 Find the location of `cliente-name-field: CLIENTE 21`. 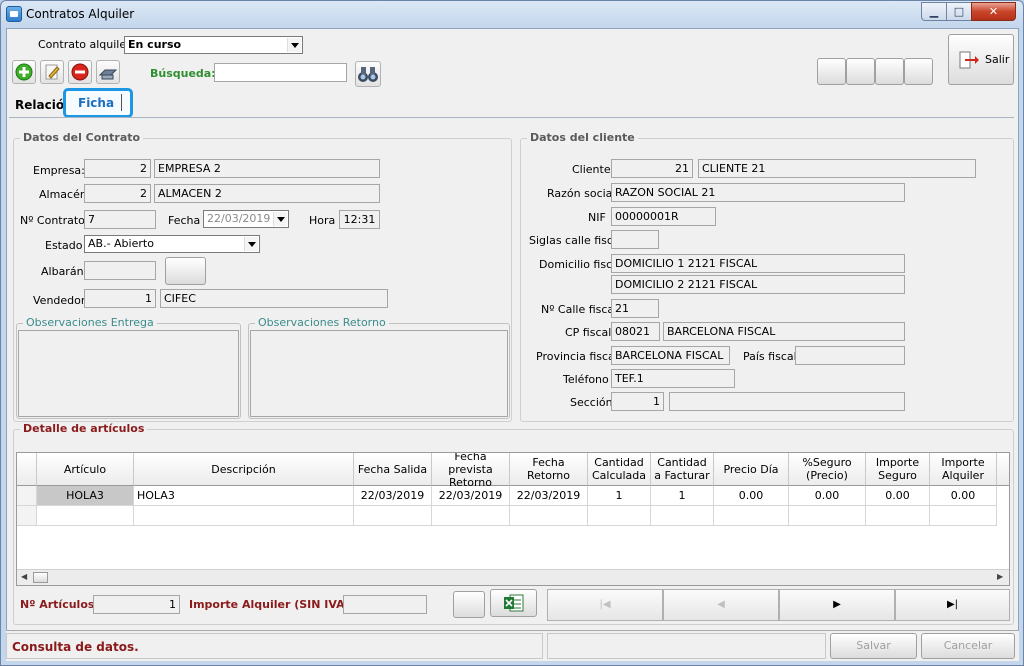

cliente-name-field: CLIENTE 21 is located at coordinates (837, 168).